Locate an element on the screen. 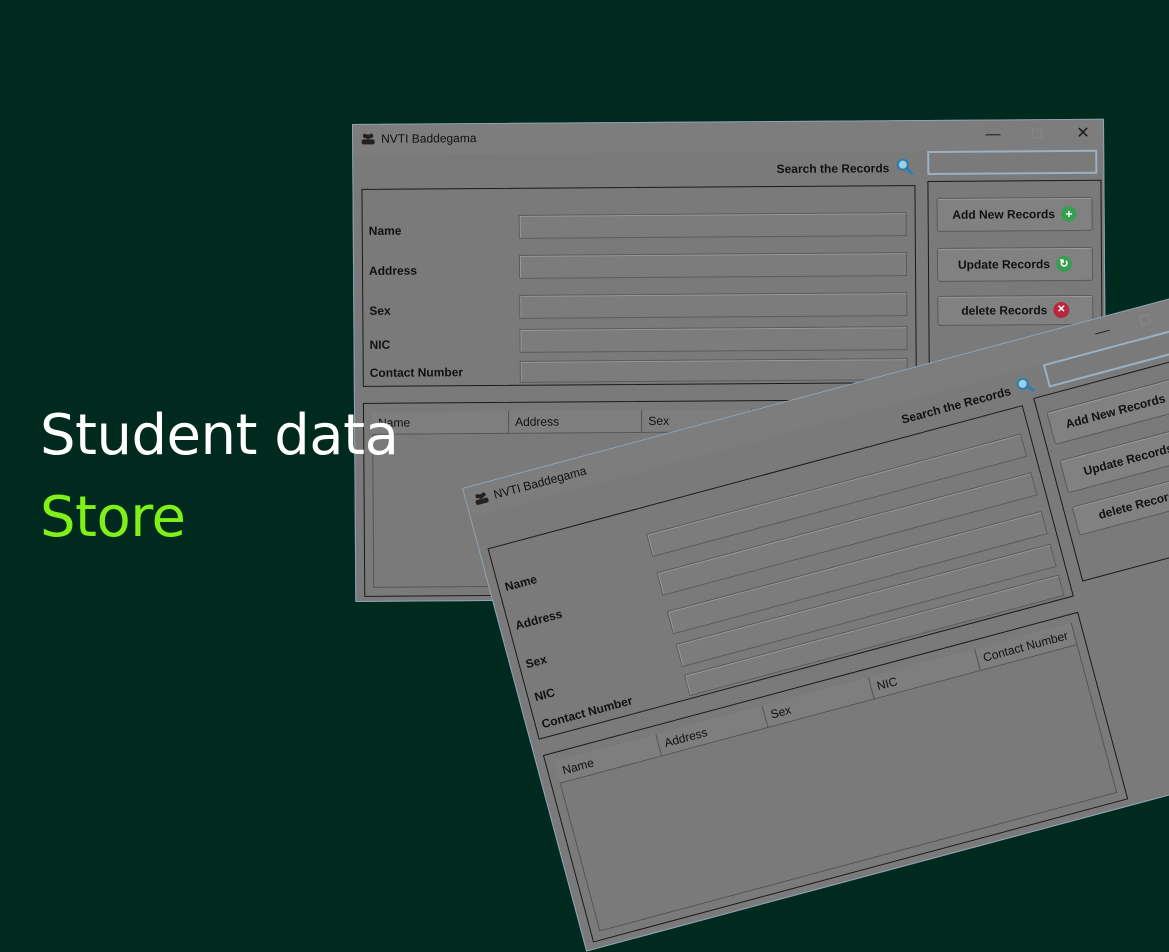 The image size is (1169, 952). name-field is located at coordinates (713, 225).